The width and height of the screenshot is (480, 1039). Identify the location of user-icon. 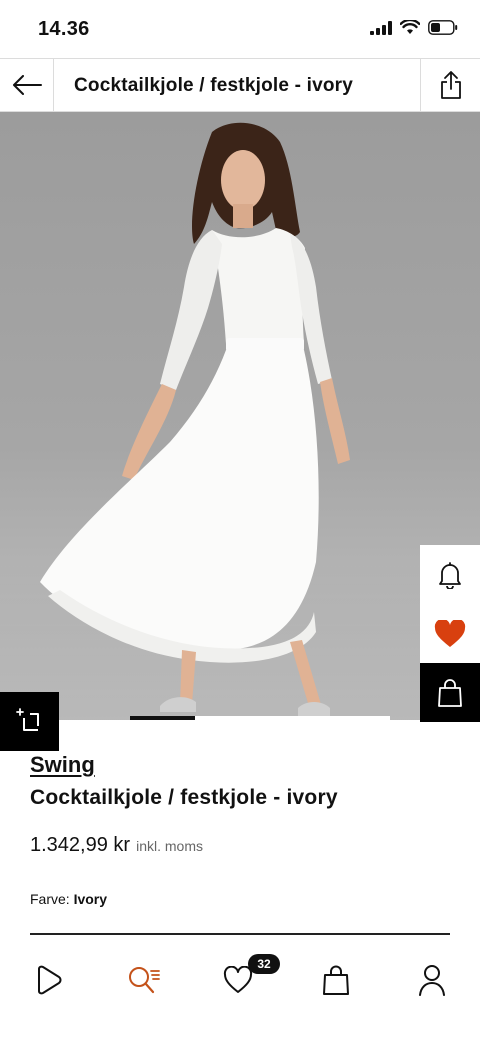
(432, 980).